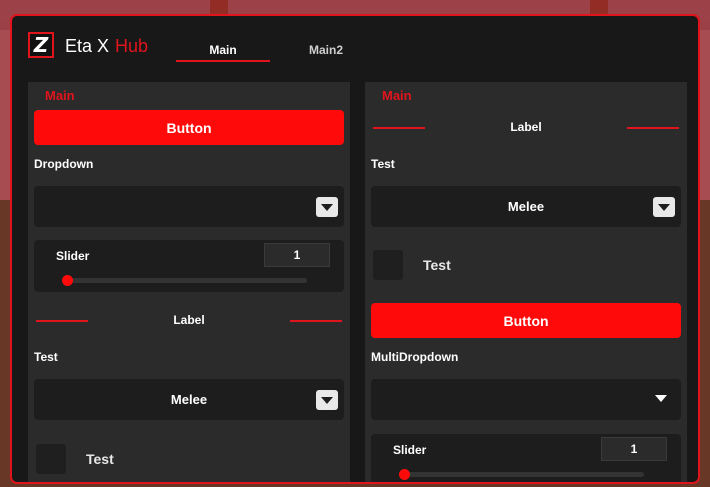 The height and width of the screenshot is (487, 710). I want to click on dropdown-value, so click(189, 206).